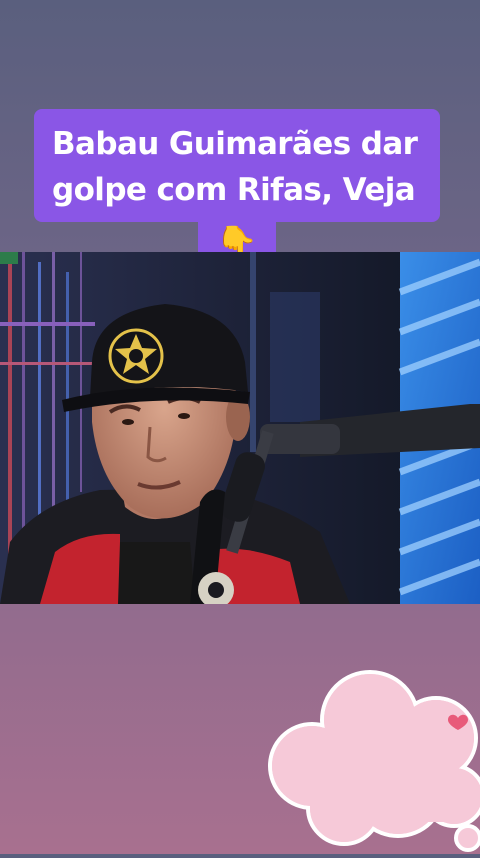  What do you see at coordinates (234, 190) in the screenshot?
I see `caption-line-2: golpe com Rifas, Veja` at bounding box center [234, 190].